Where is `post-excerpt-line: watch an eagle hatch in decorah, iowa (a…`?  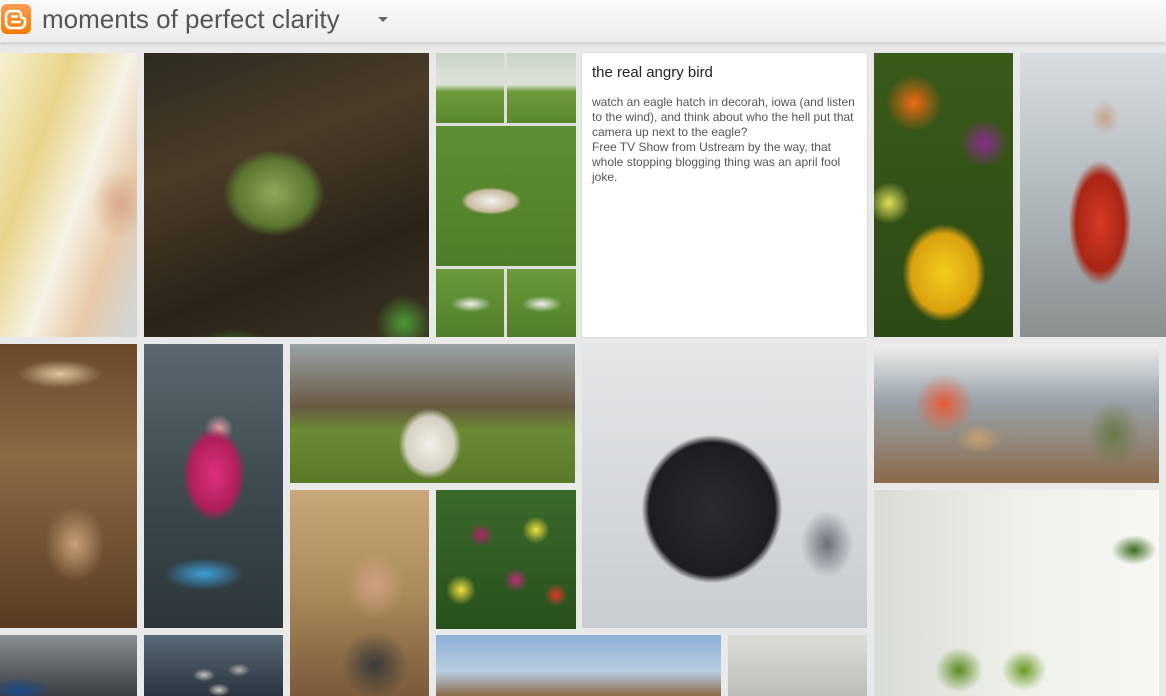
post-excerpt-line: watch an eagle hatch in decorah, iowa (a… is located at coordinates (723, 117).